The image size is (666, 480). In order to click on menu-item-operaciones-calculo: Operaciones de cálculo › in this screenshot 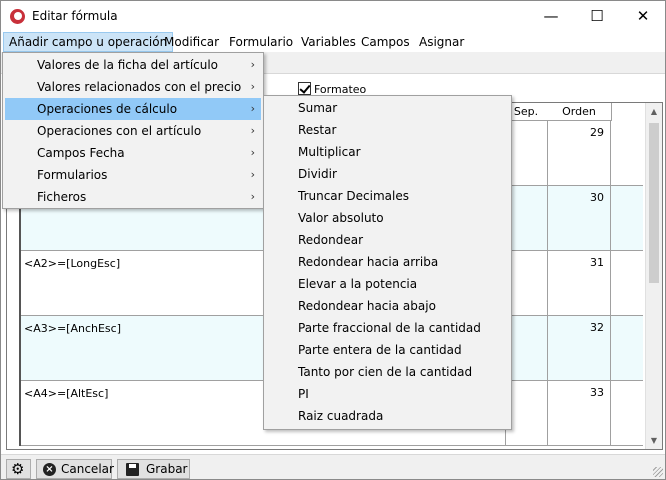, I will do `click(133, 109)`.